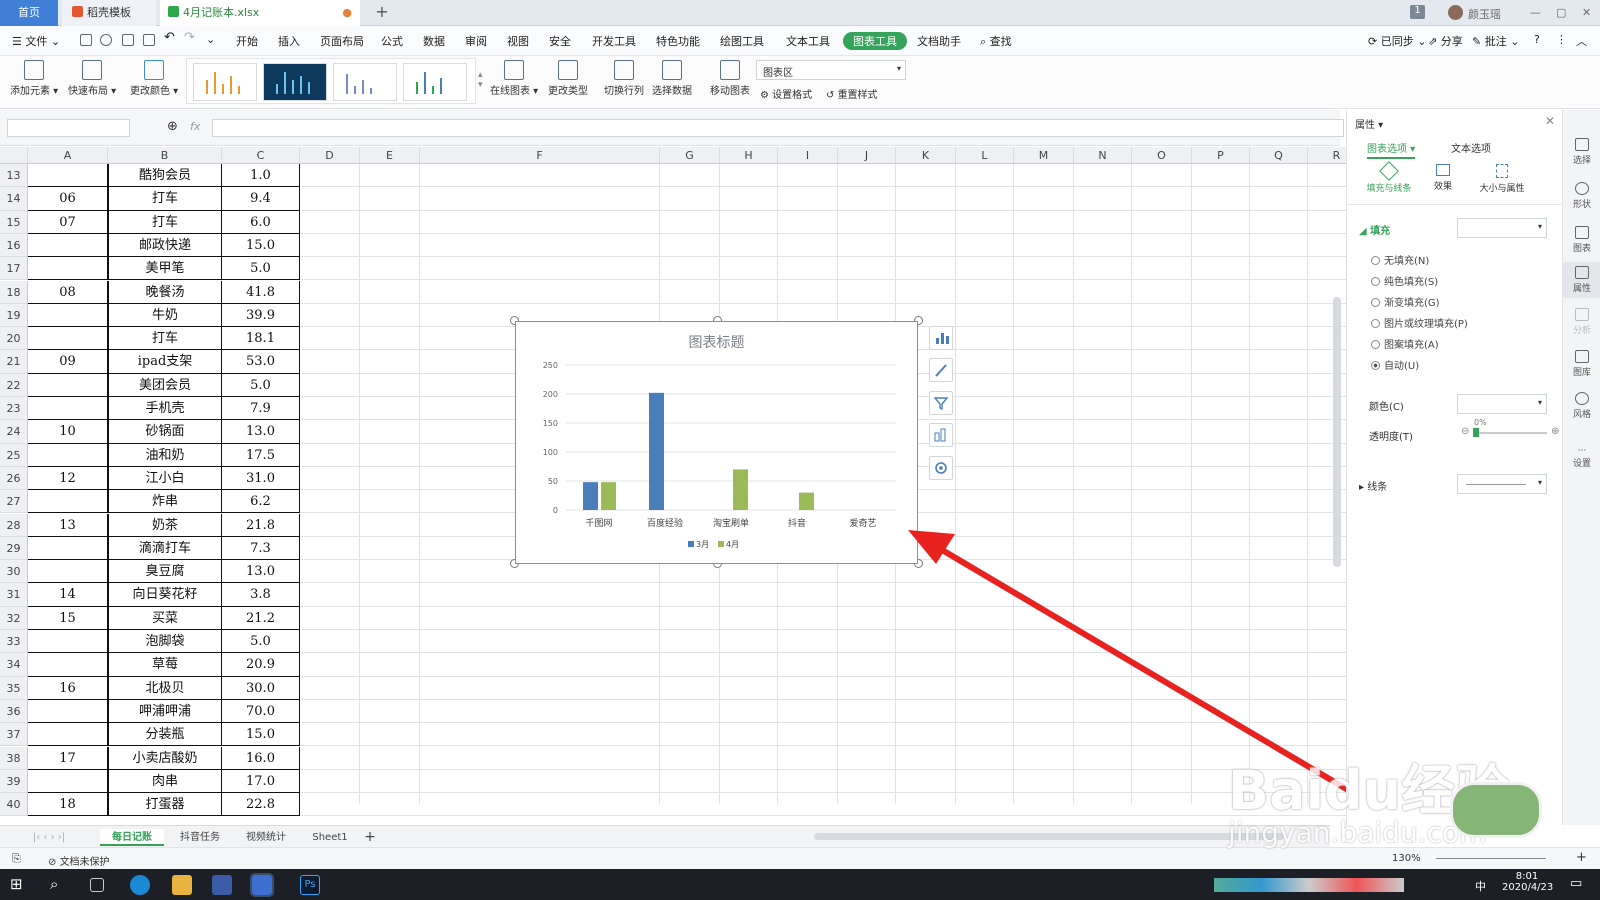 The image size is (1600, 900). Describe the element at coordinates (165, 432) in the screenshot. I see `cell-b: 砂锅面` at that location.